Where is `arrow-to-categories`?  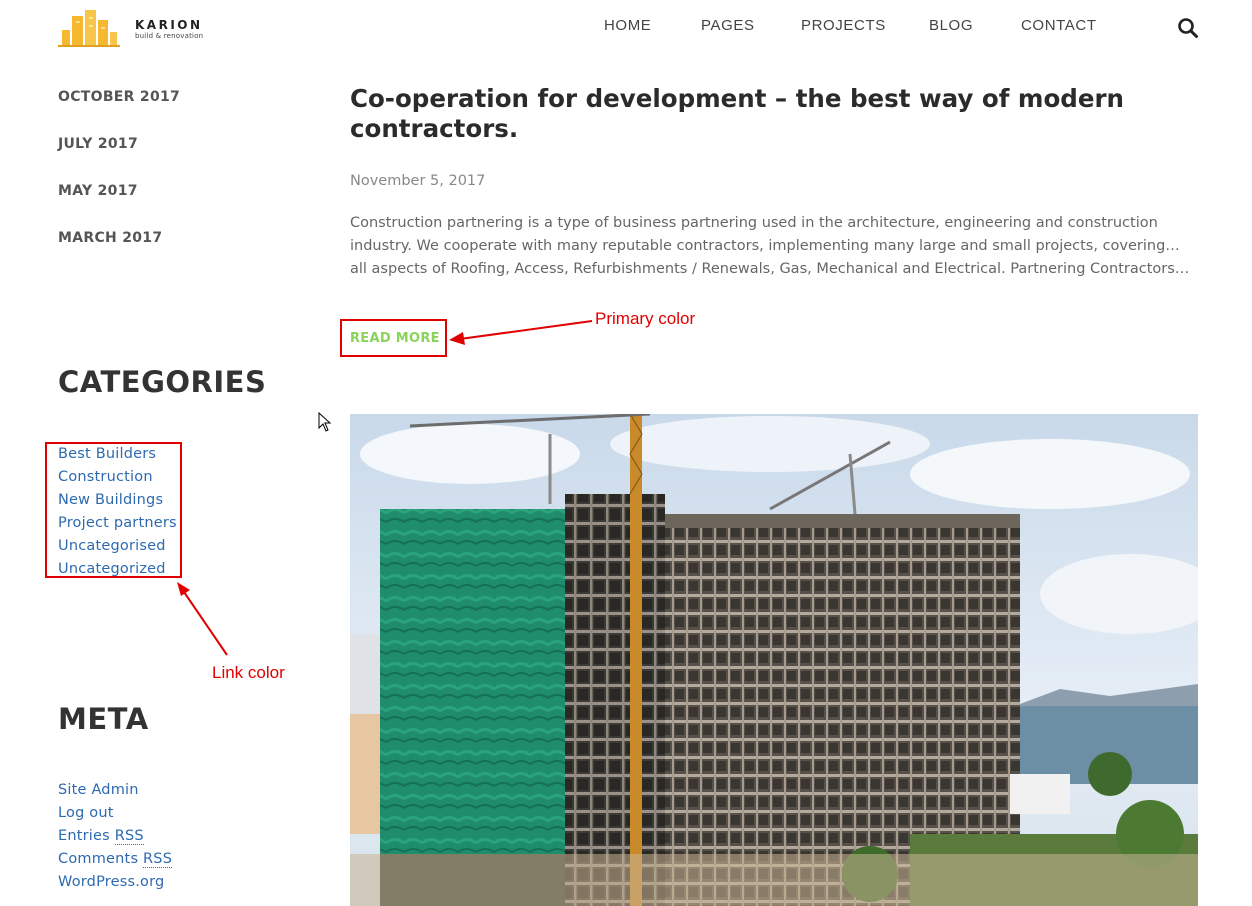
arrow-to-categories is located at coordinates (202, 619).